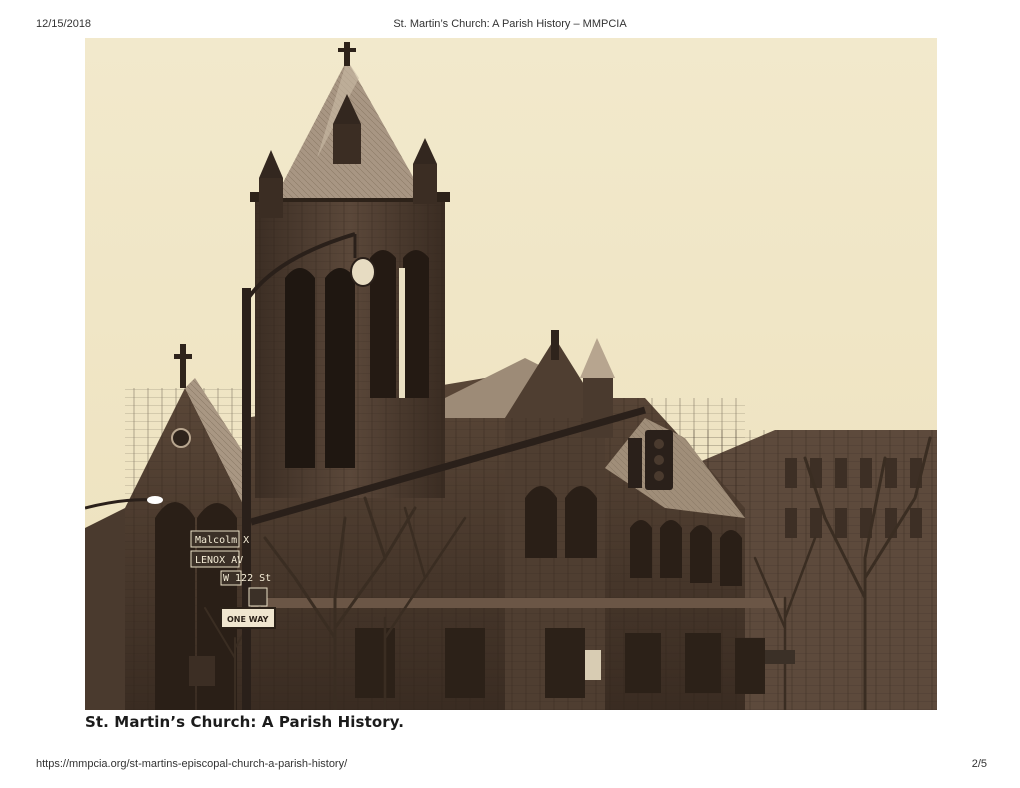 This screenshot has width=1020, height=788. Describe the element at coordinates (247, 578) in the screenshot. I see `sign-w122: W 122 St` at that location.